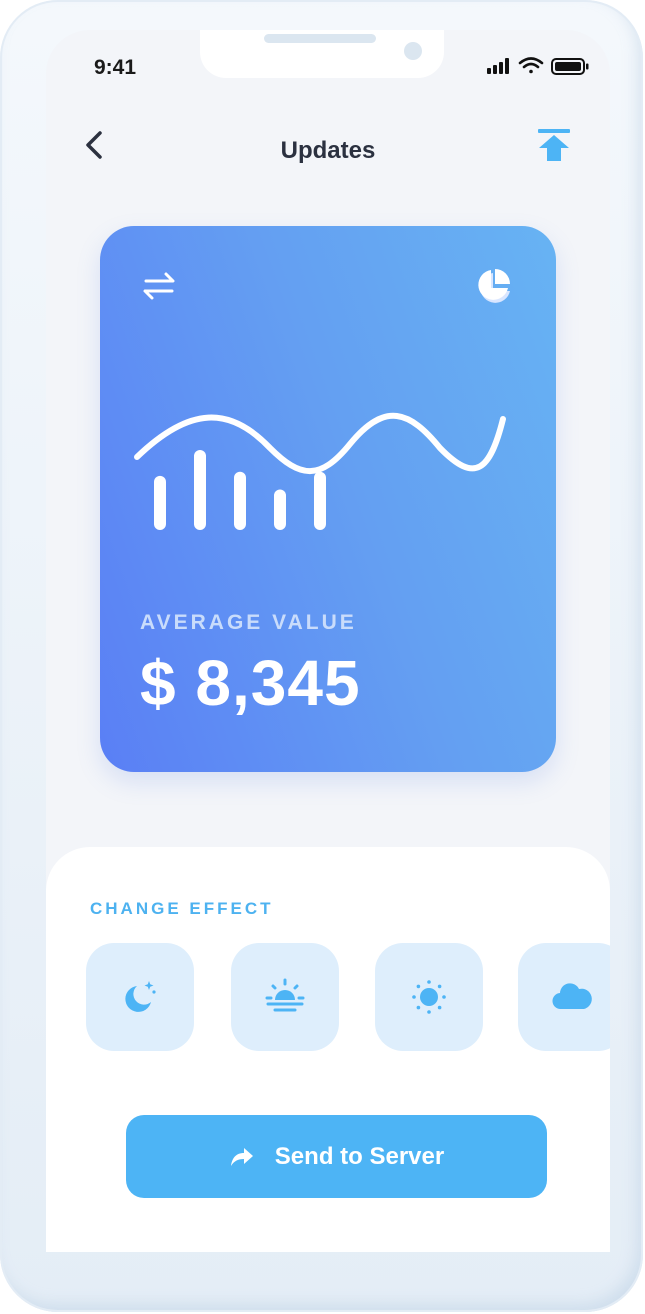  Describe the element at coordinates (182, 908) in the screenshot. I see `change-effect-label: CHANGE EFFECT` at that location.